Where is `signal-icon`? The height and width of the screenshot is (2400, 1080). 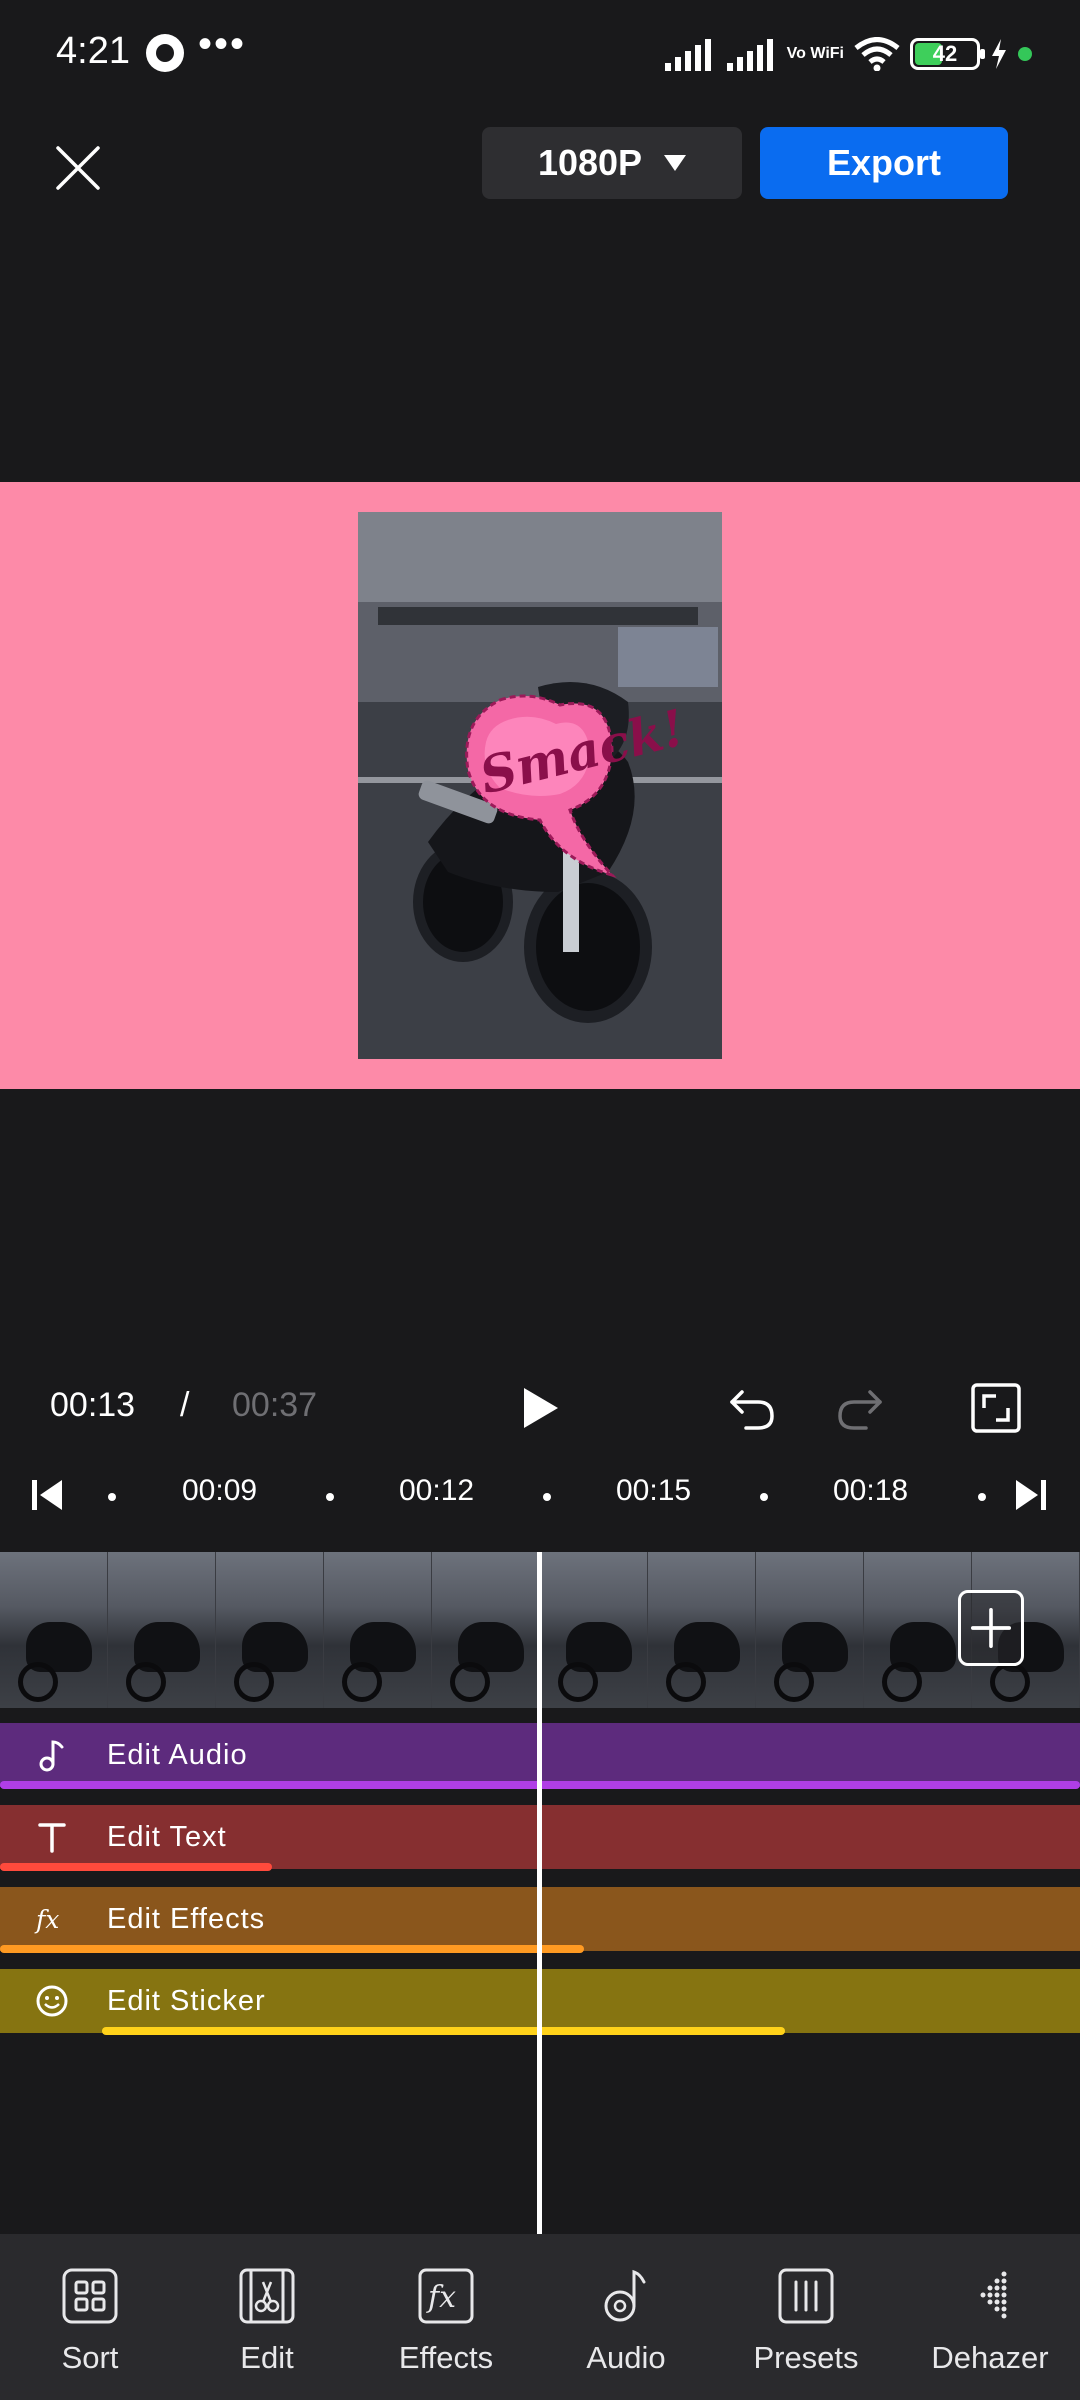 signal-icon is located at coordinates (687, 55).